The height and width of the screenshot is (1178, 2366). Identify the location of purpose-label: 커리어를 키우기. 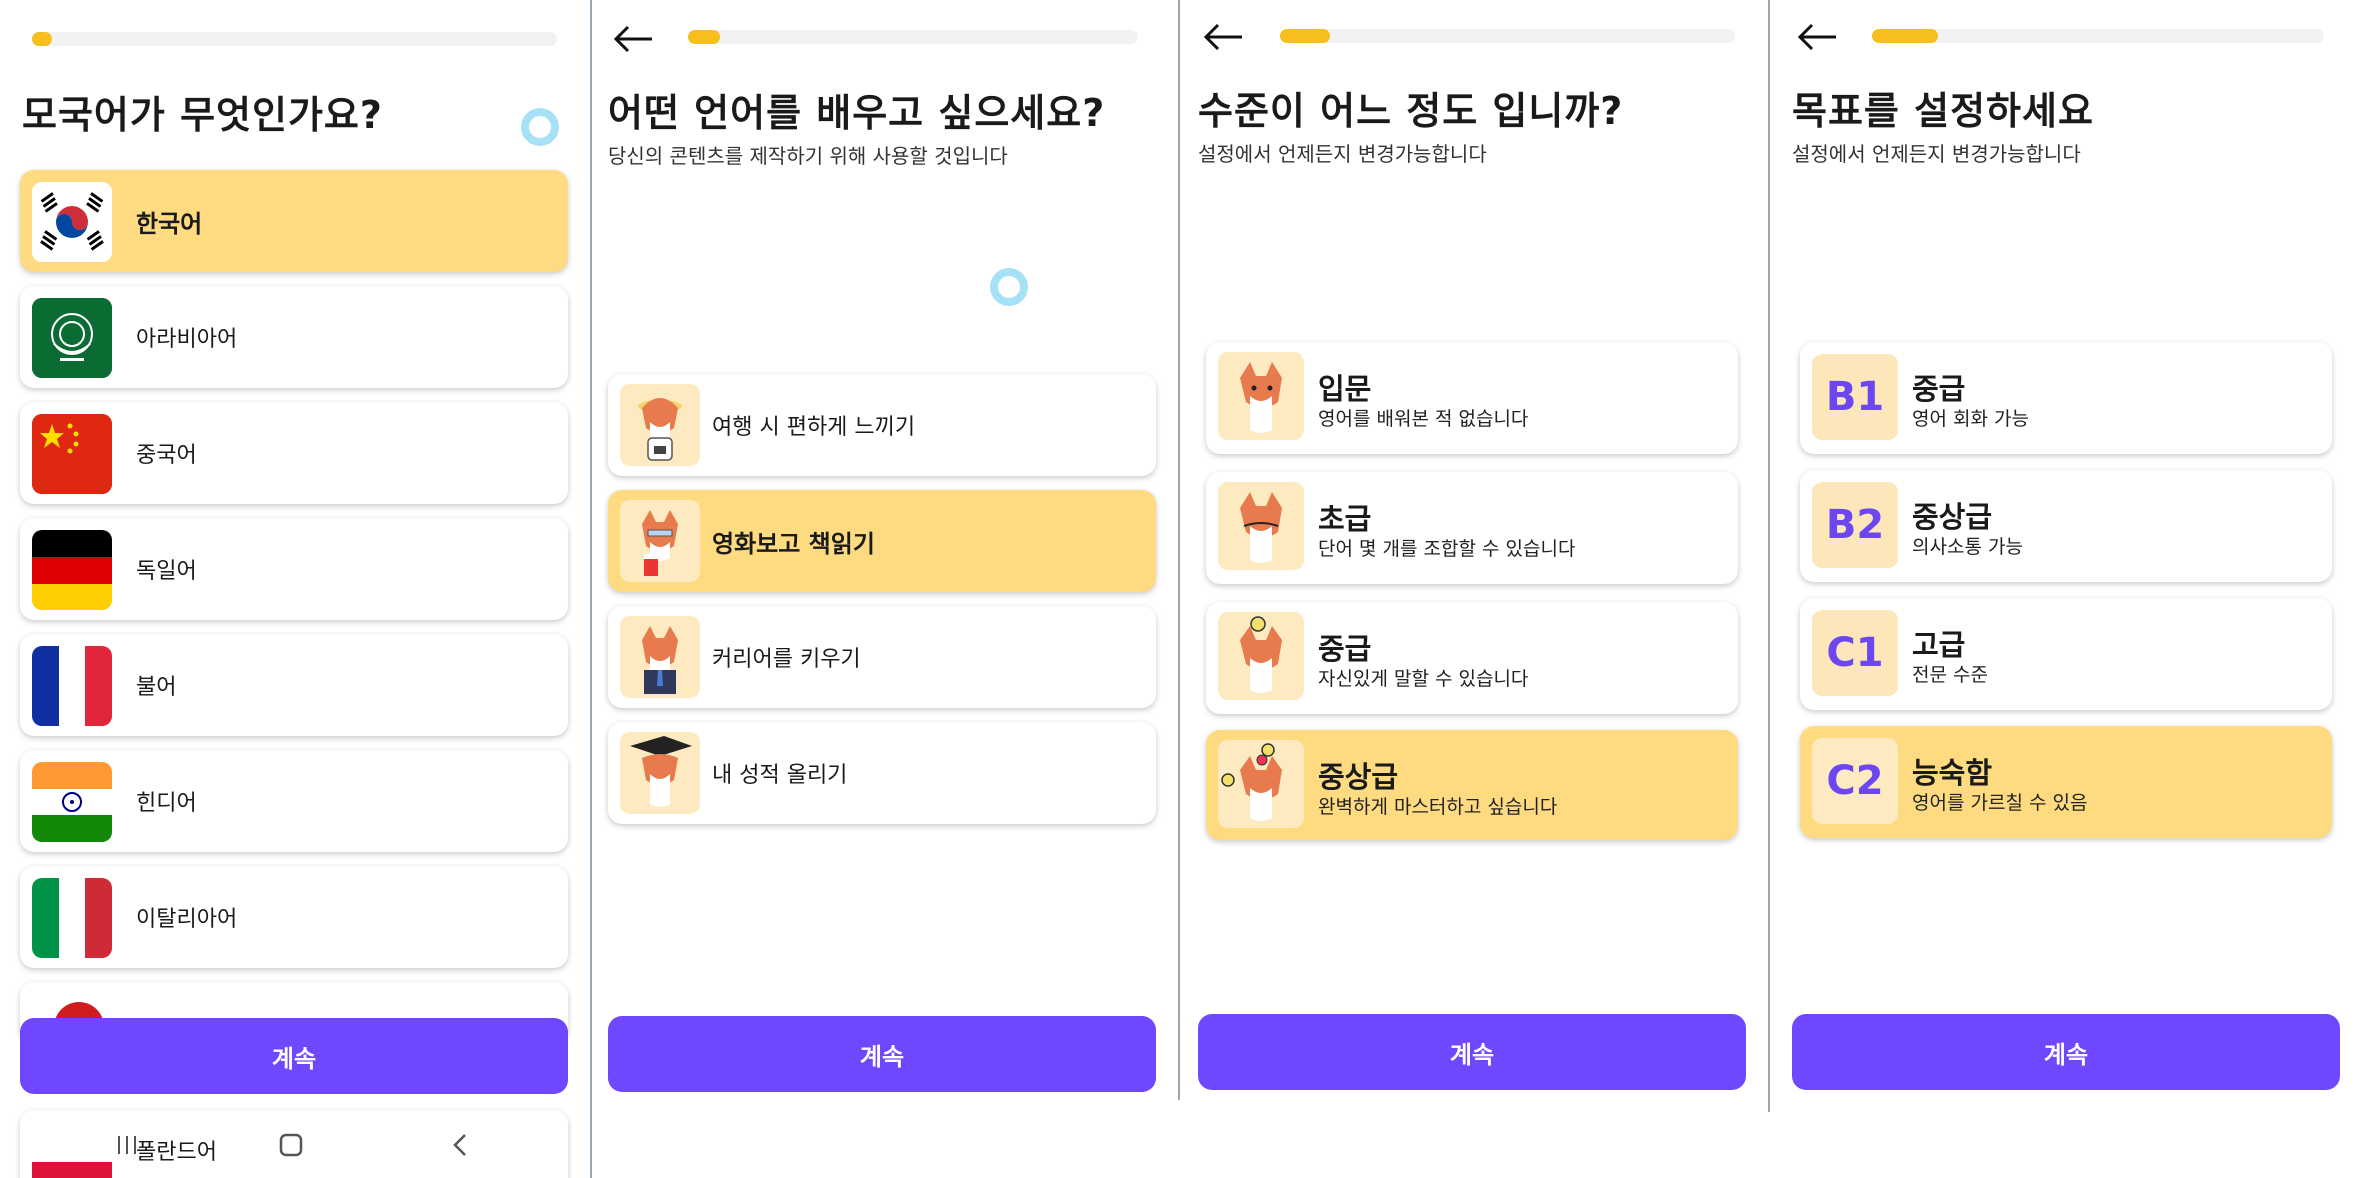
(786, 659).